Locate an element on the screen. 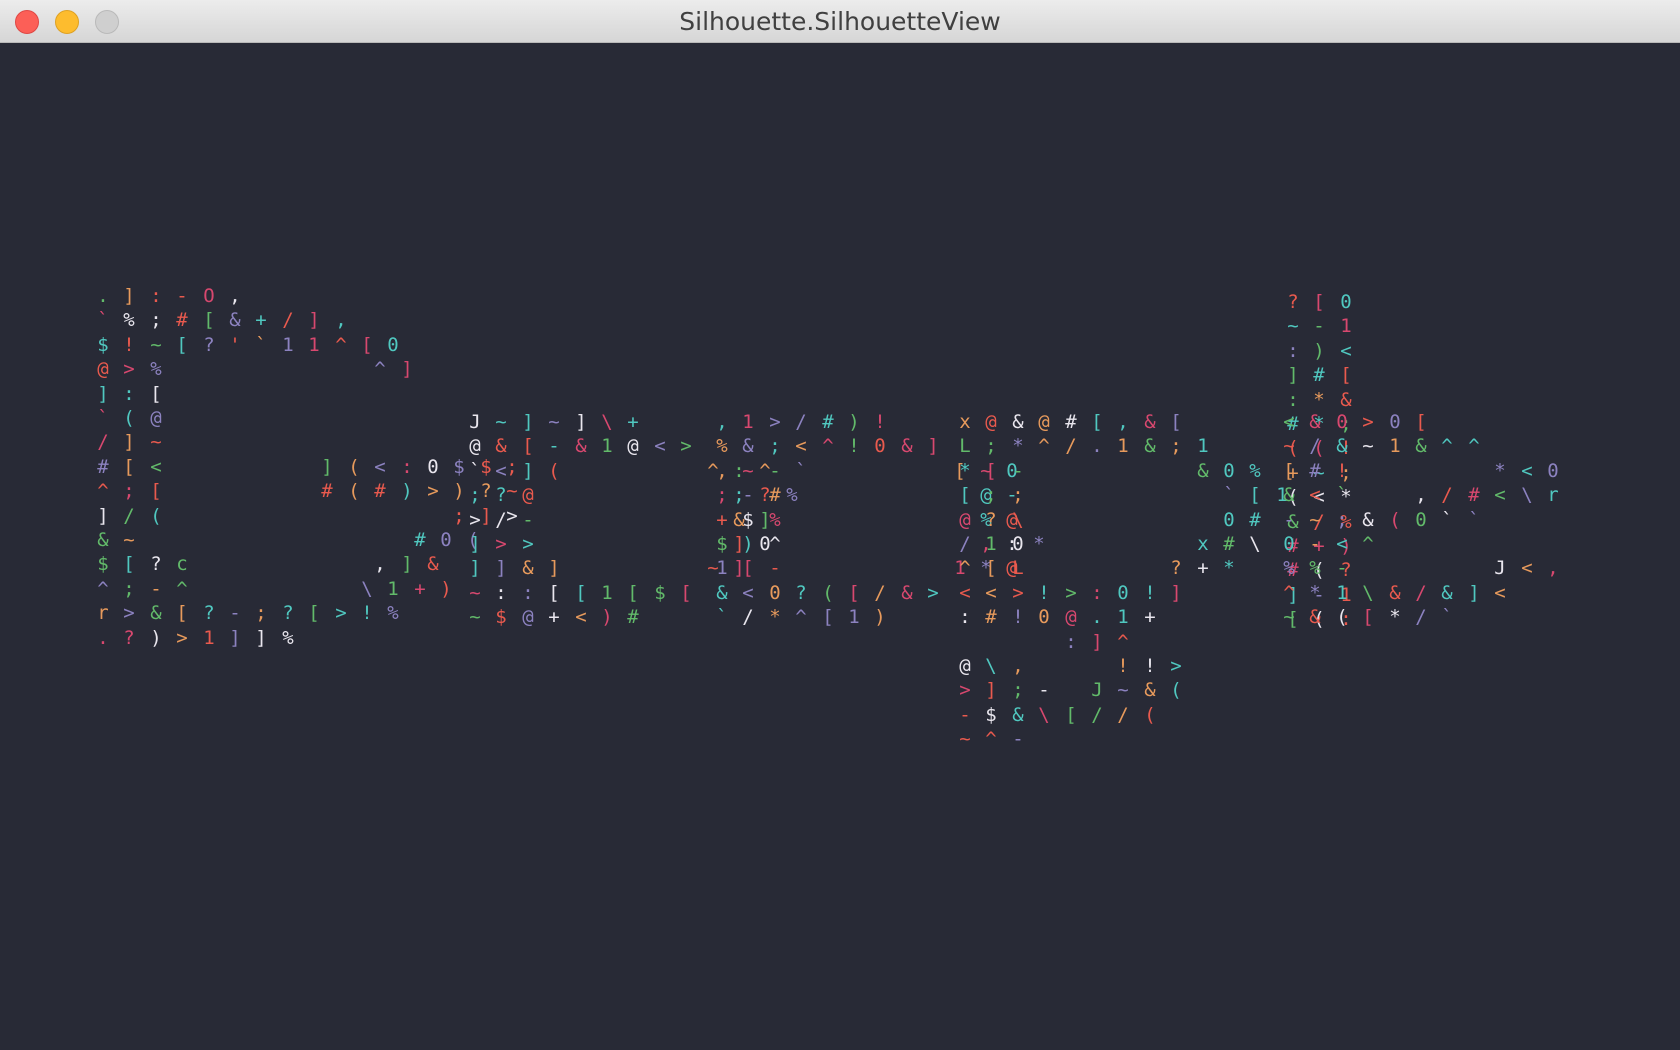  title-bar: Silhouette.SilhouetteView is located at coordinates (840, 21).